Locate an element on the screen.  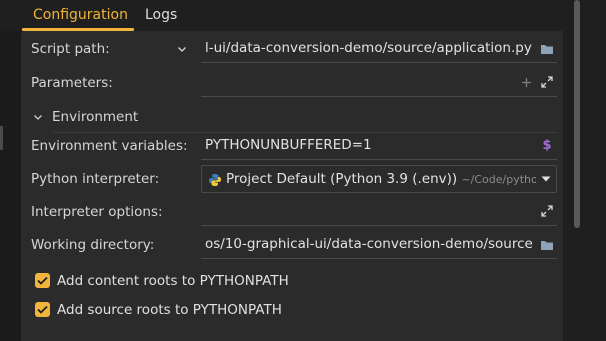
tab-configuration: Configuration is located at coordinates (80, 15).